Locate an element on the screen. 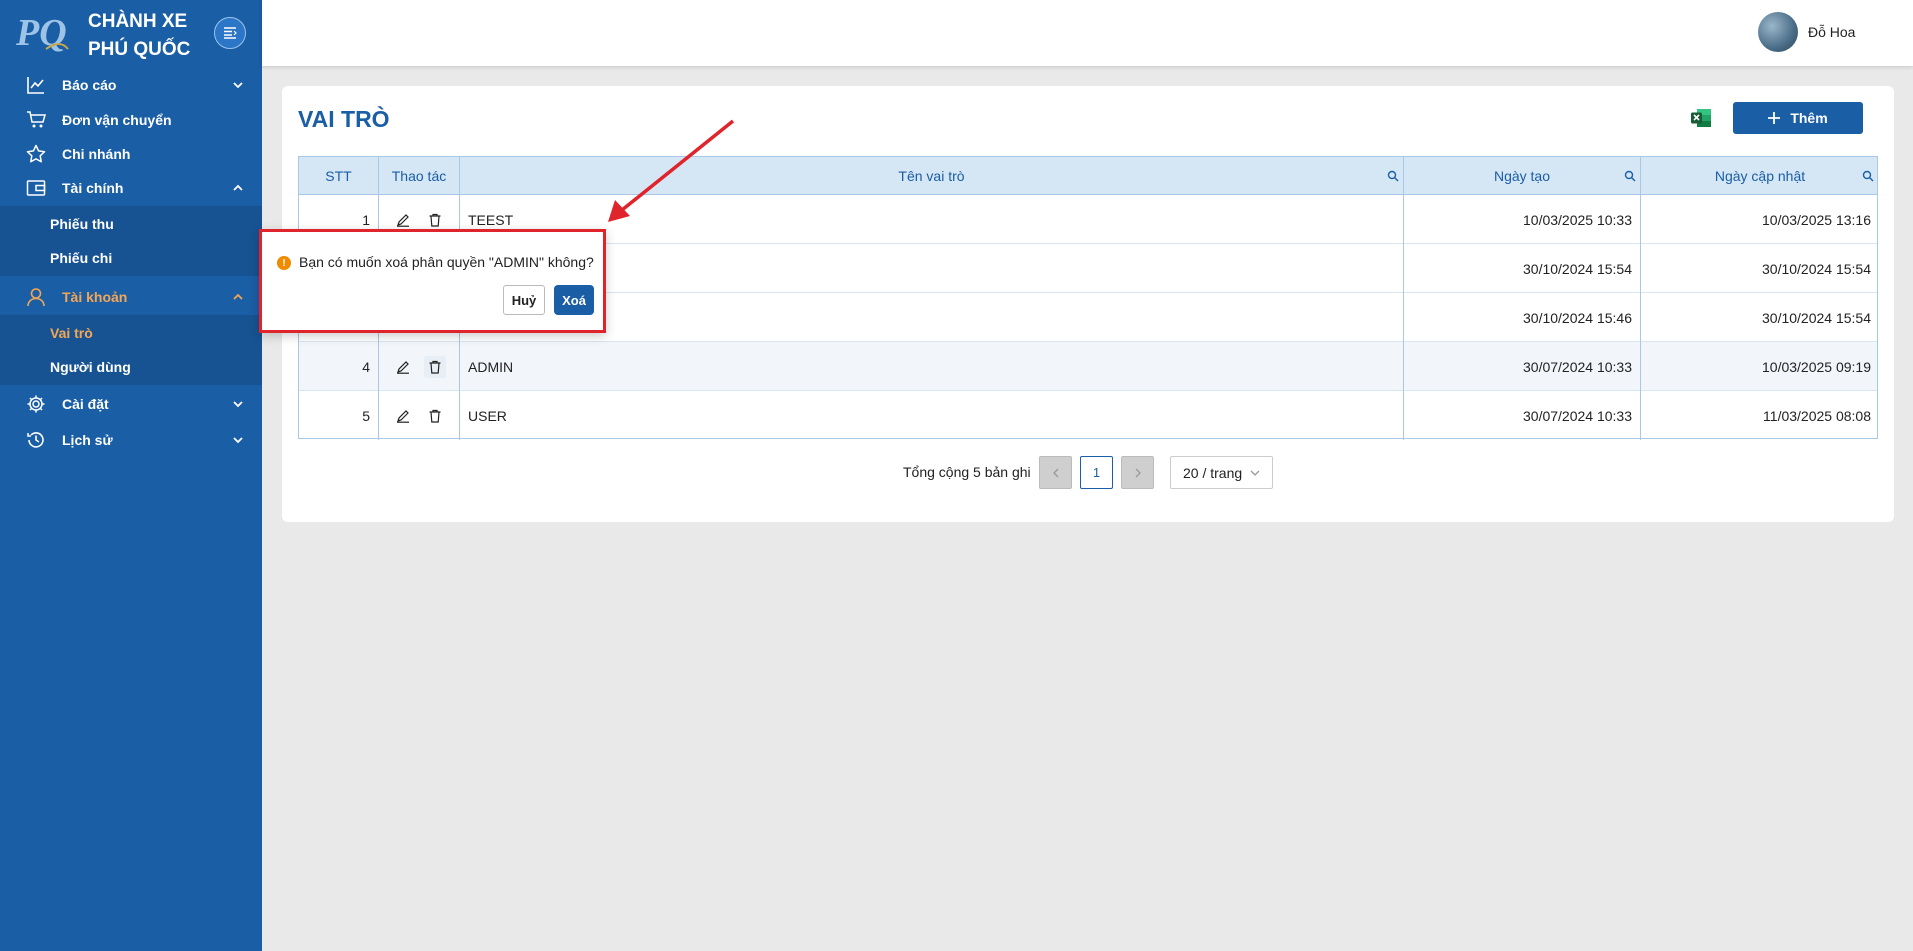  topbar is located at coordinates (1087, 33).